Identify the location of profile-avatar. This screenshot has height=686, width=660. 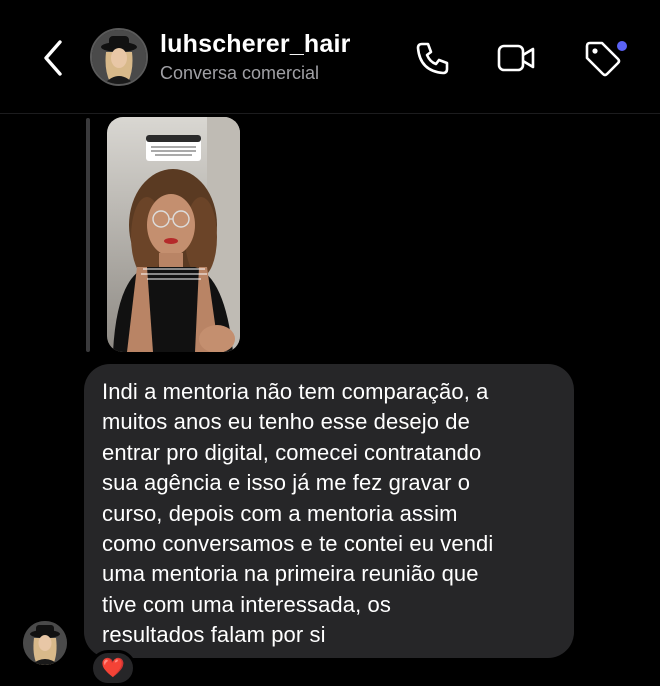
(119, 57).